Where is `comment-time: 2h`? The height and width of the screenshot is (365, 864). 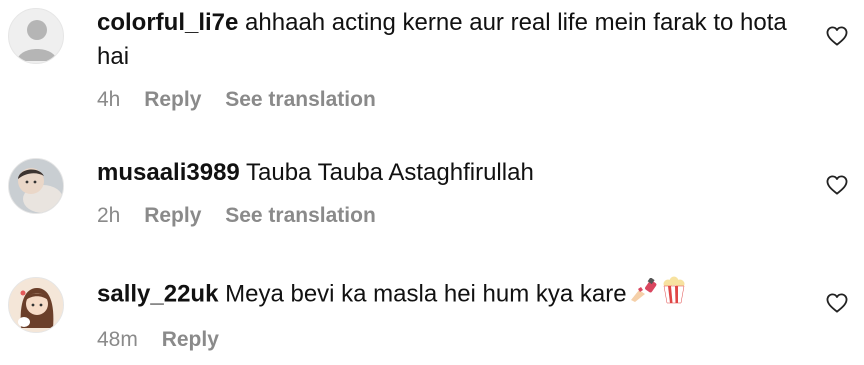 comment-time: 2h is located at coordinates (109, 215).